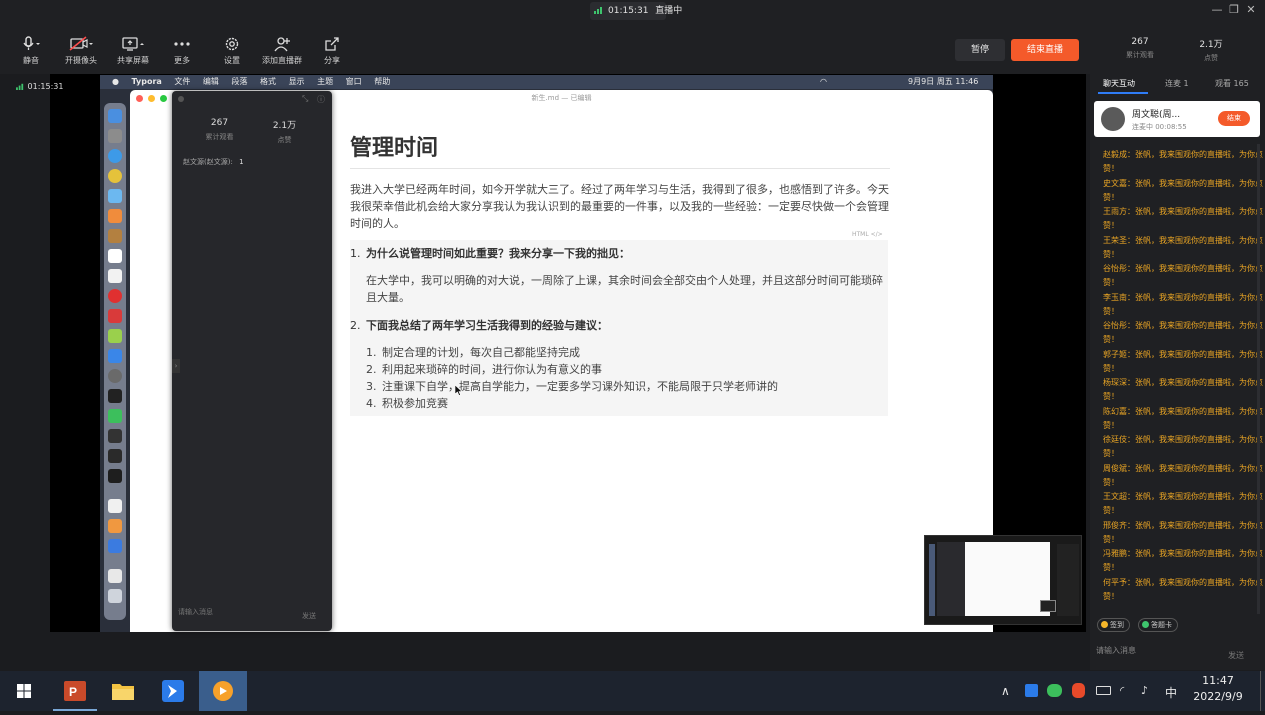  I want to click on list-number: 1., so click(371, 352).